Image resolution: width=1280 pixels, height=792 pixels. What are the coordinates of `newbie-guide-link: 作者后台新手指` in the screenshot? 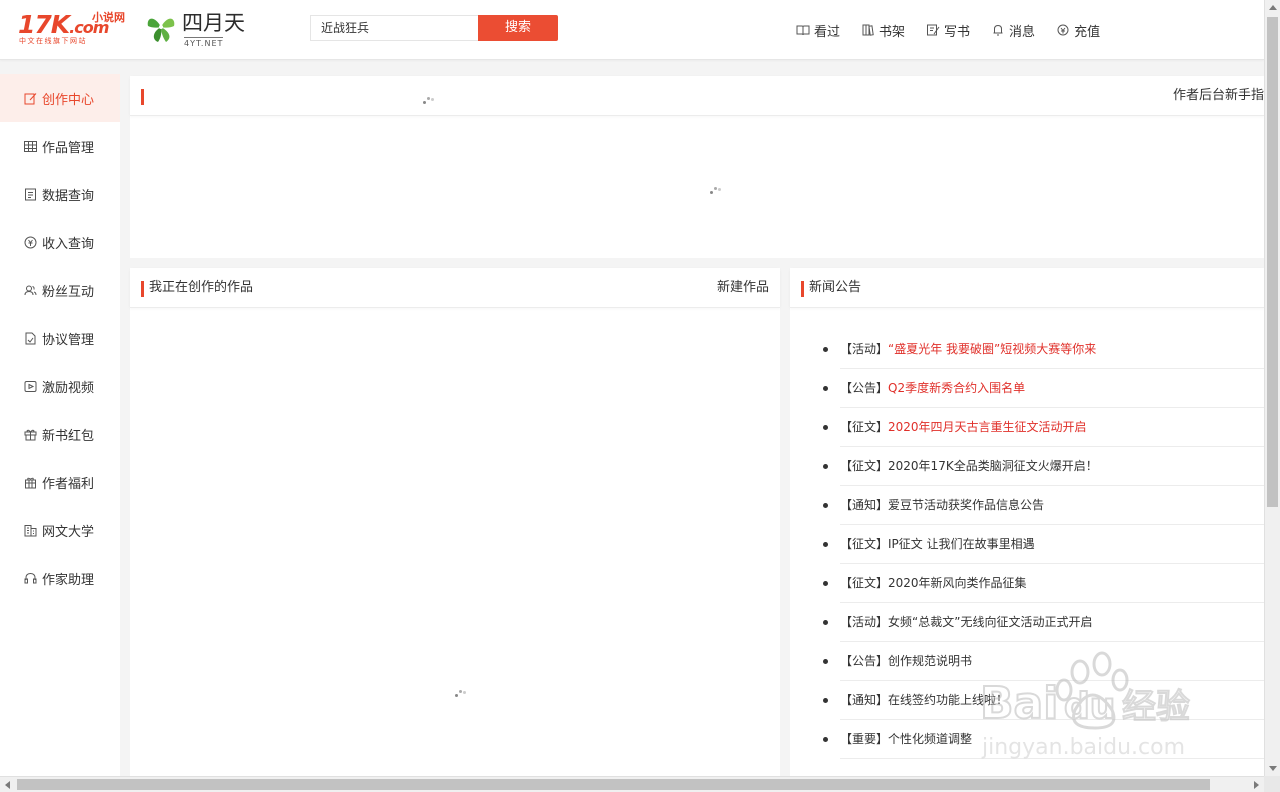 It's located at (1218, 96).